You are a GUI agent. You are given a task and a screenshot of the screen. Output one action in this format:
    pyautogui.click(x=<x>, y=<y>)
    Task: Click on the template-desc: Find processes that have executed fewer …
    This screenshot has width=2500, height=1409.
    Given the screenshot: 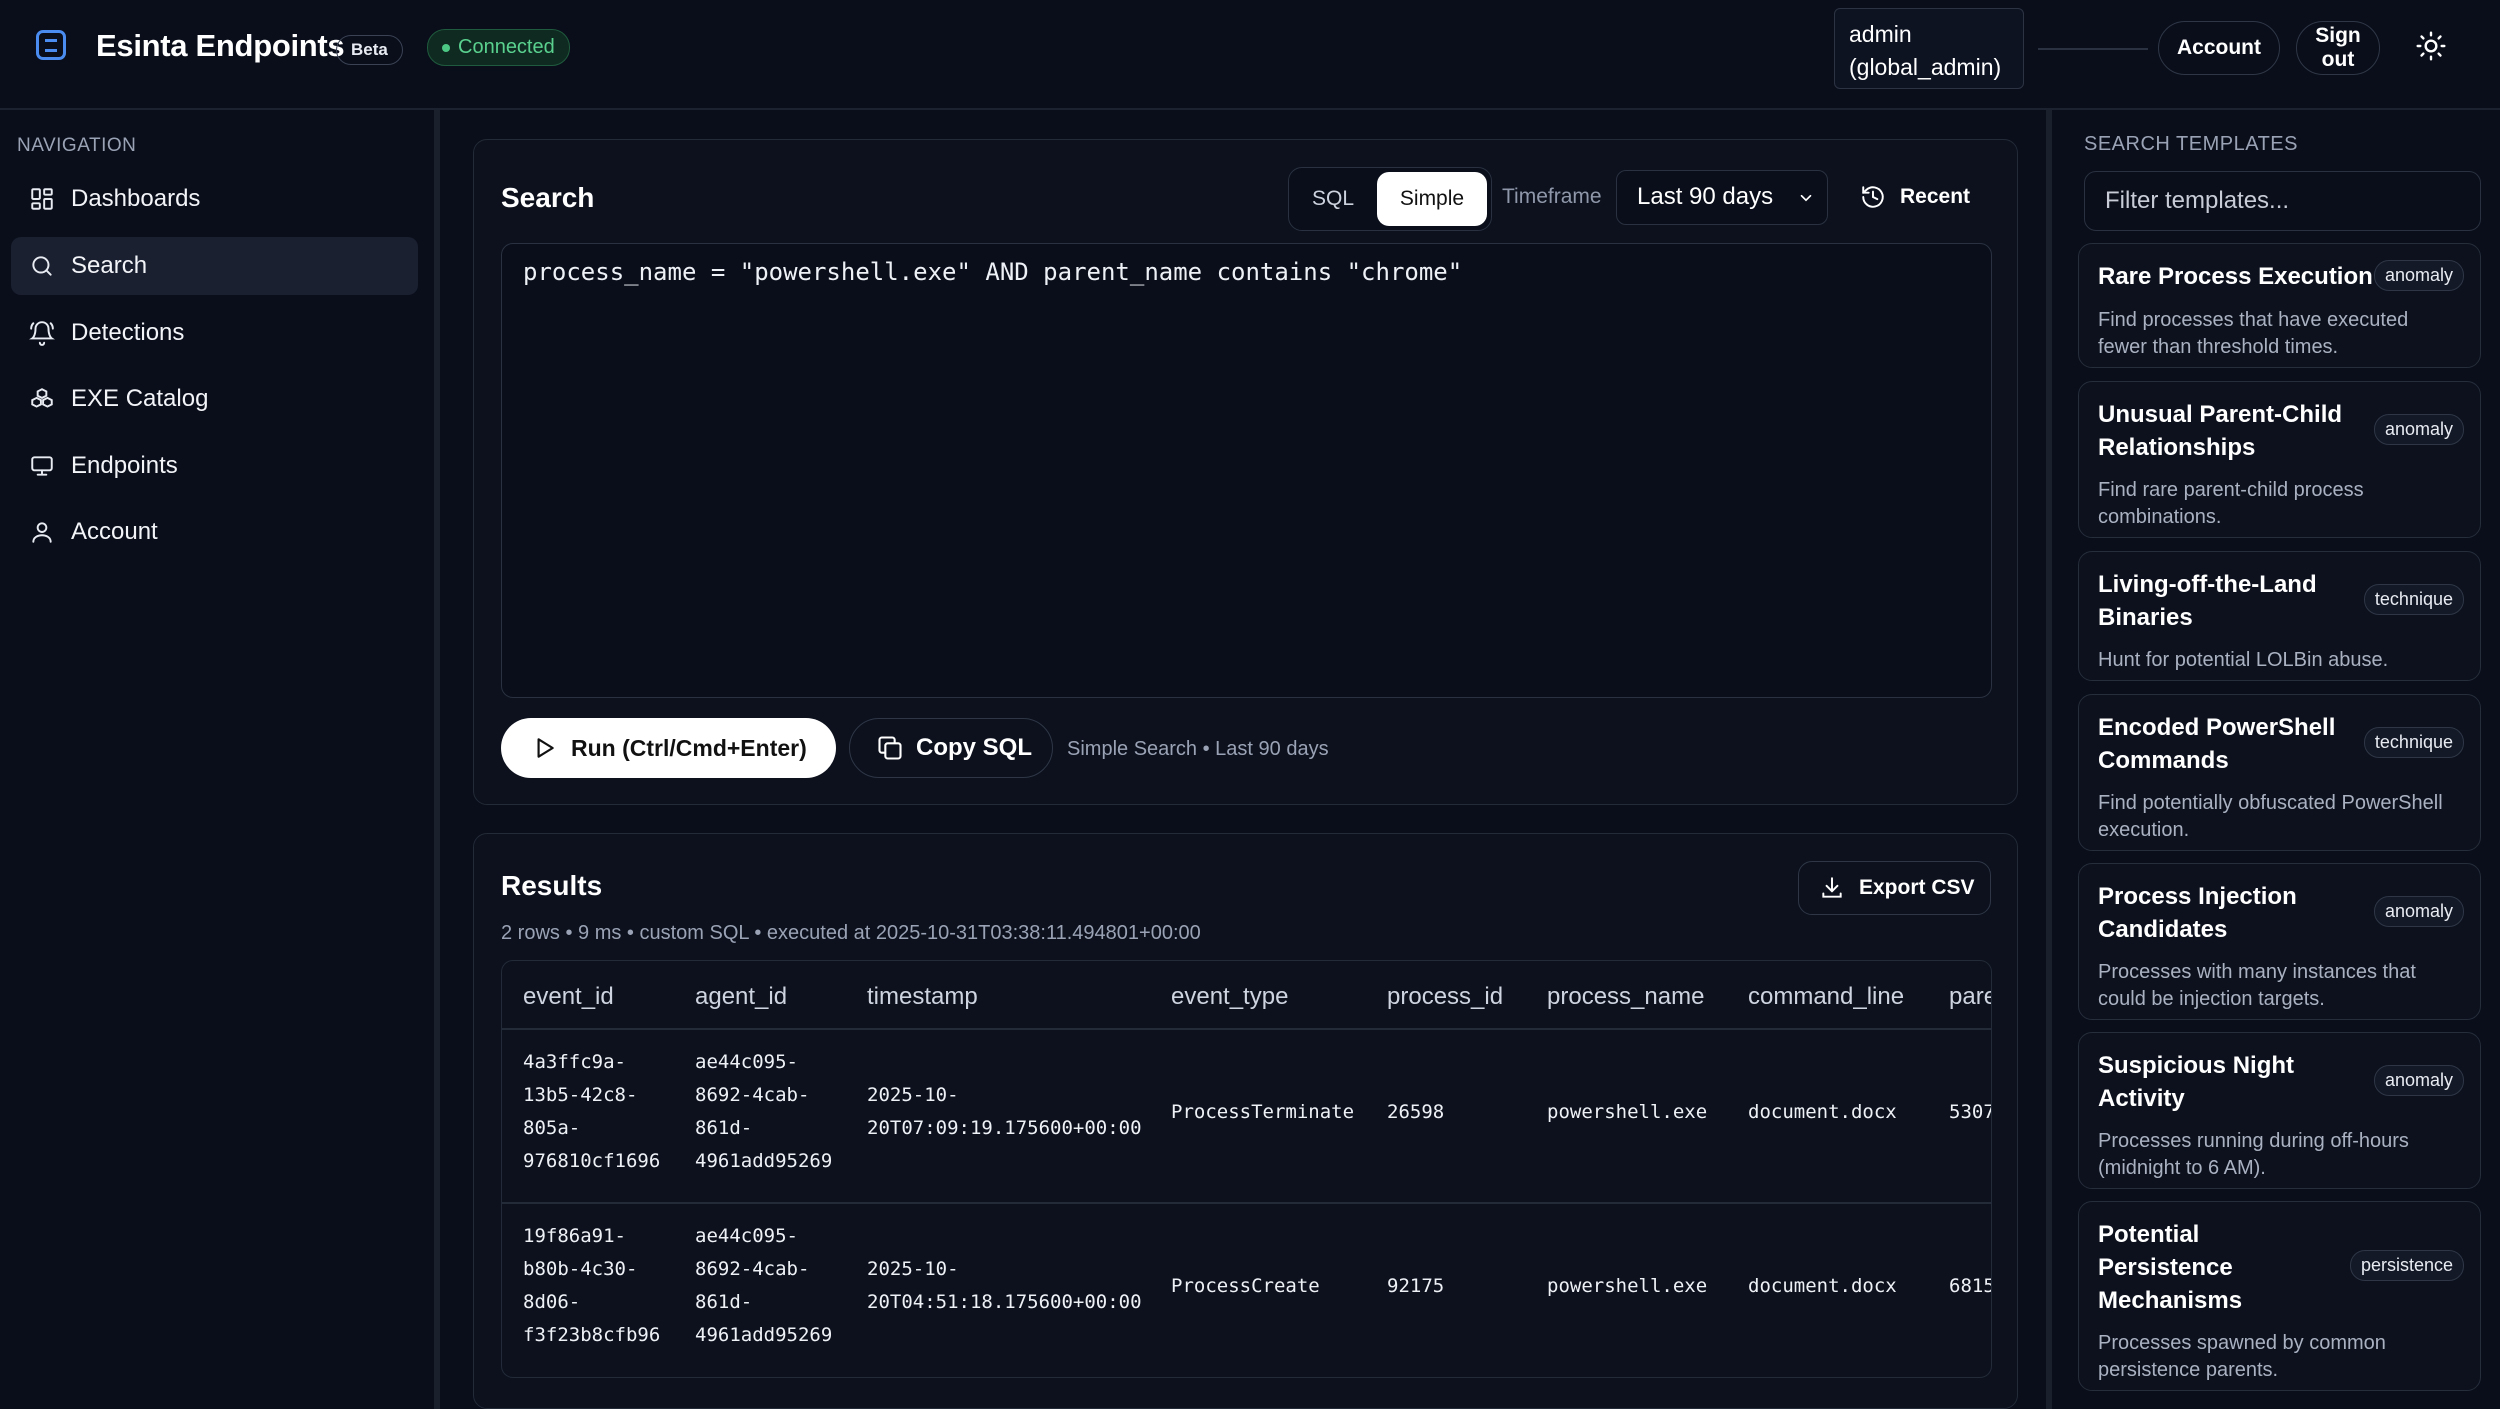 What is the action you would take?
    pyautogui.click(x=2253, y=333)
    